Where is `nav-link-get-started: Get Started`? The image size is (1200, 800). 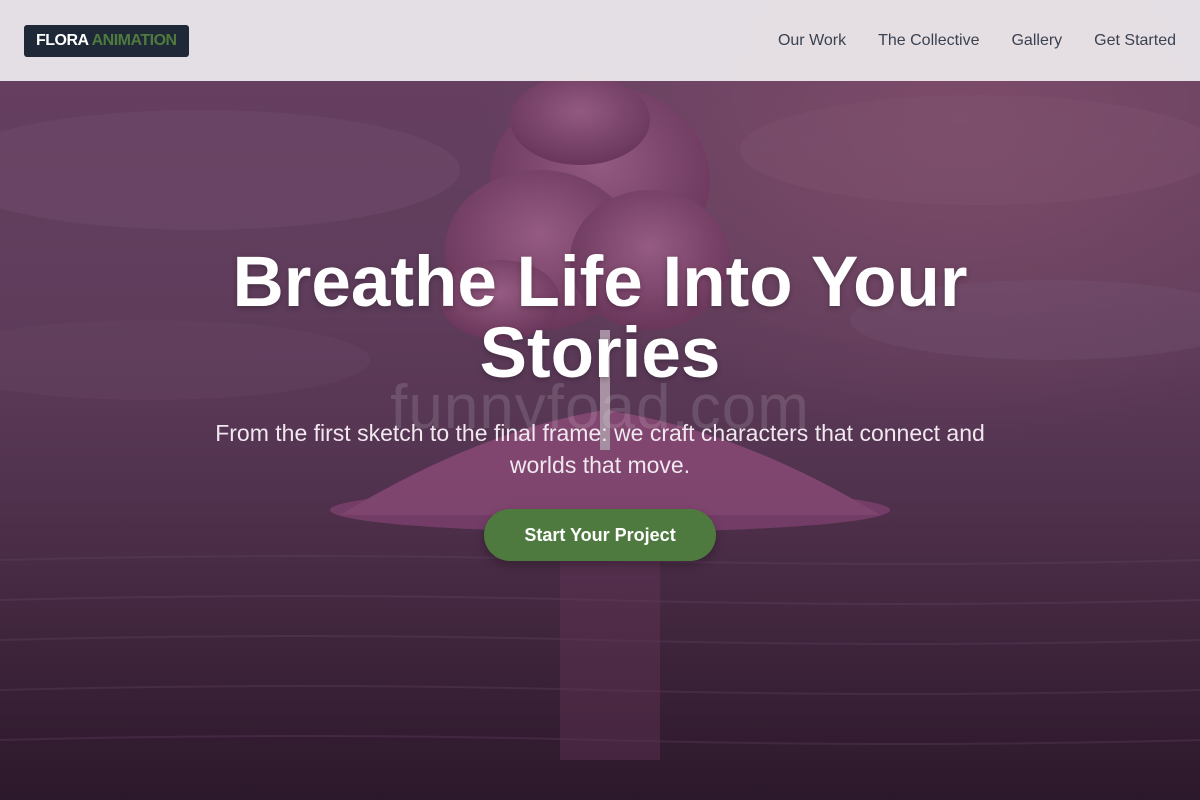 nav-link-get-started: Get Started is located at coordinates (1135, 41).